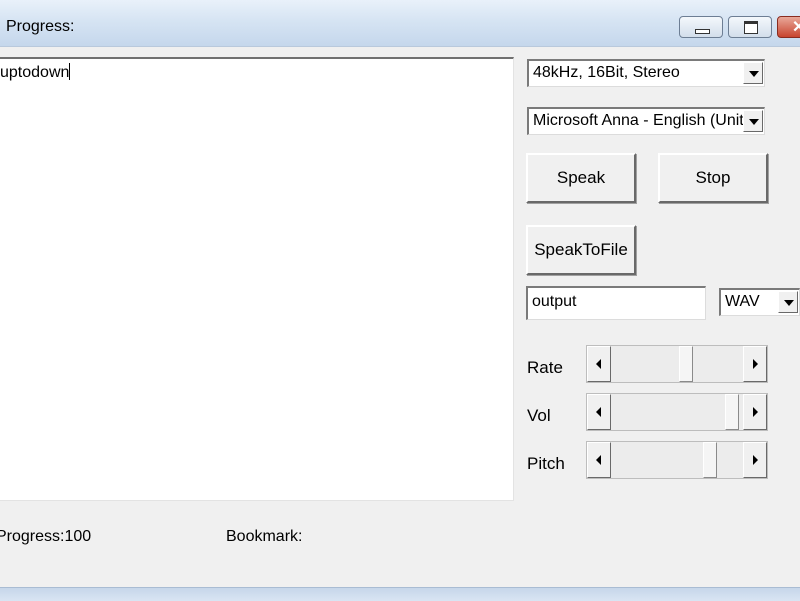  I want to click on stop-button: Stop, so click(713, 178).